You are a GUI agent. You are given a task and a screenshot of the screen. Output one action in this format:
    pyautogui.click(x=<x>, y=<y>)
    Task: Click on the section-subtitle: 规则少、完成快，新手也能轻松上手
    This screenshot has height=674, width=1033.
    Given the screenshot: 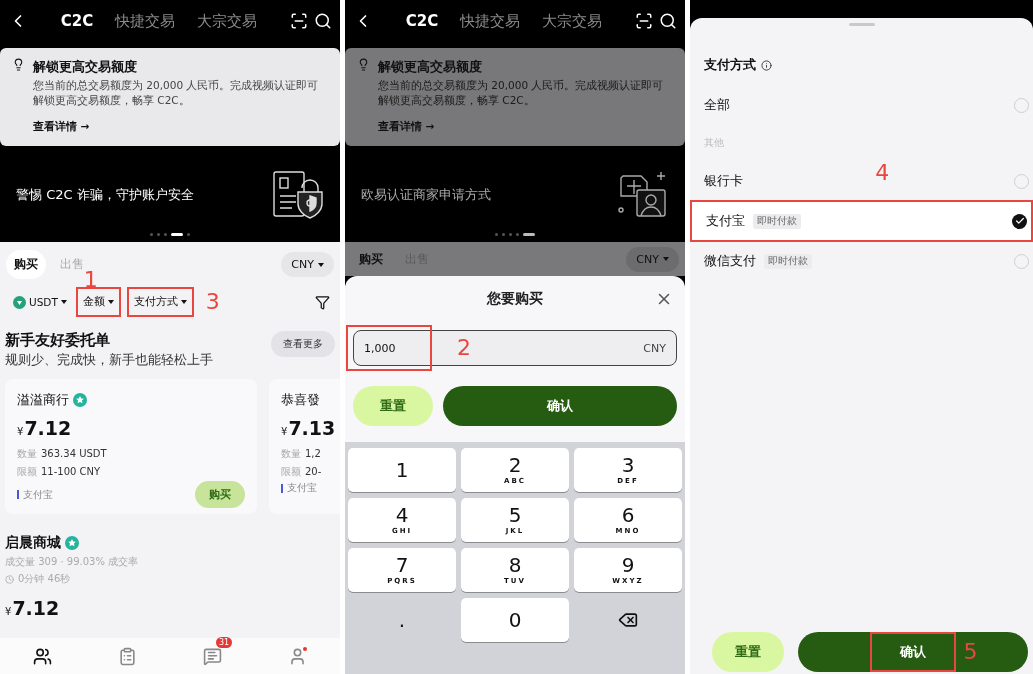 What is the action you would take?
    pyautogui.click(x=109, y=361)
    